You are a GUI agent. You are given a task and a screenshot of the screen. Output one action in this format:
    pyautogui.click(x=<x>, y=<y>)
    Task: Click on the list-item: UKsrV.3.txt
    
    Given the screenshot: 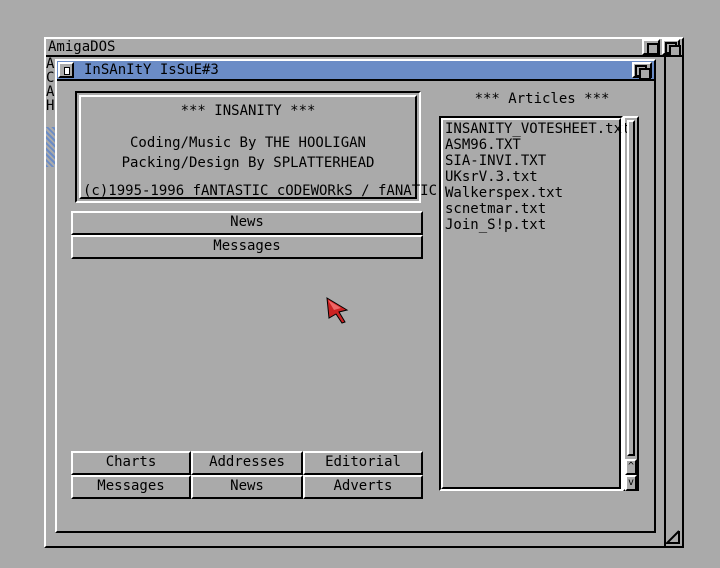 What is the action you would take?
    pyautogui.click(x=532, y=177)
    